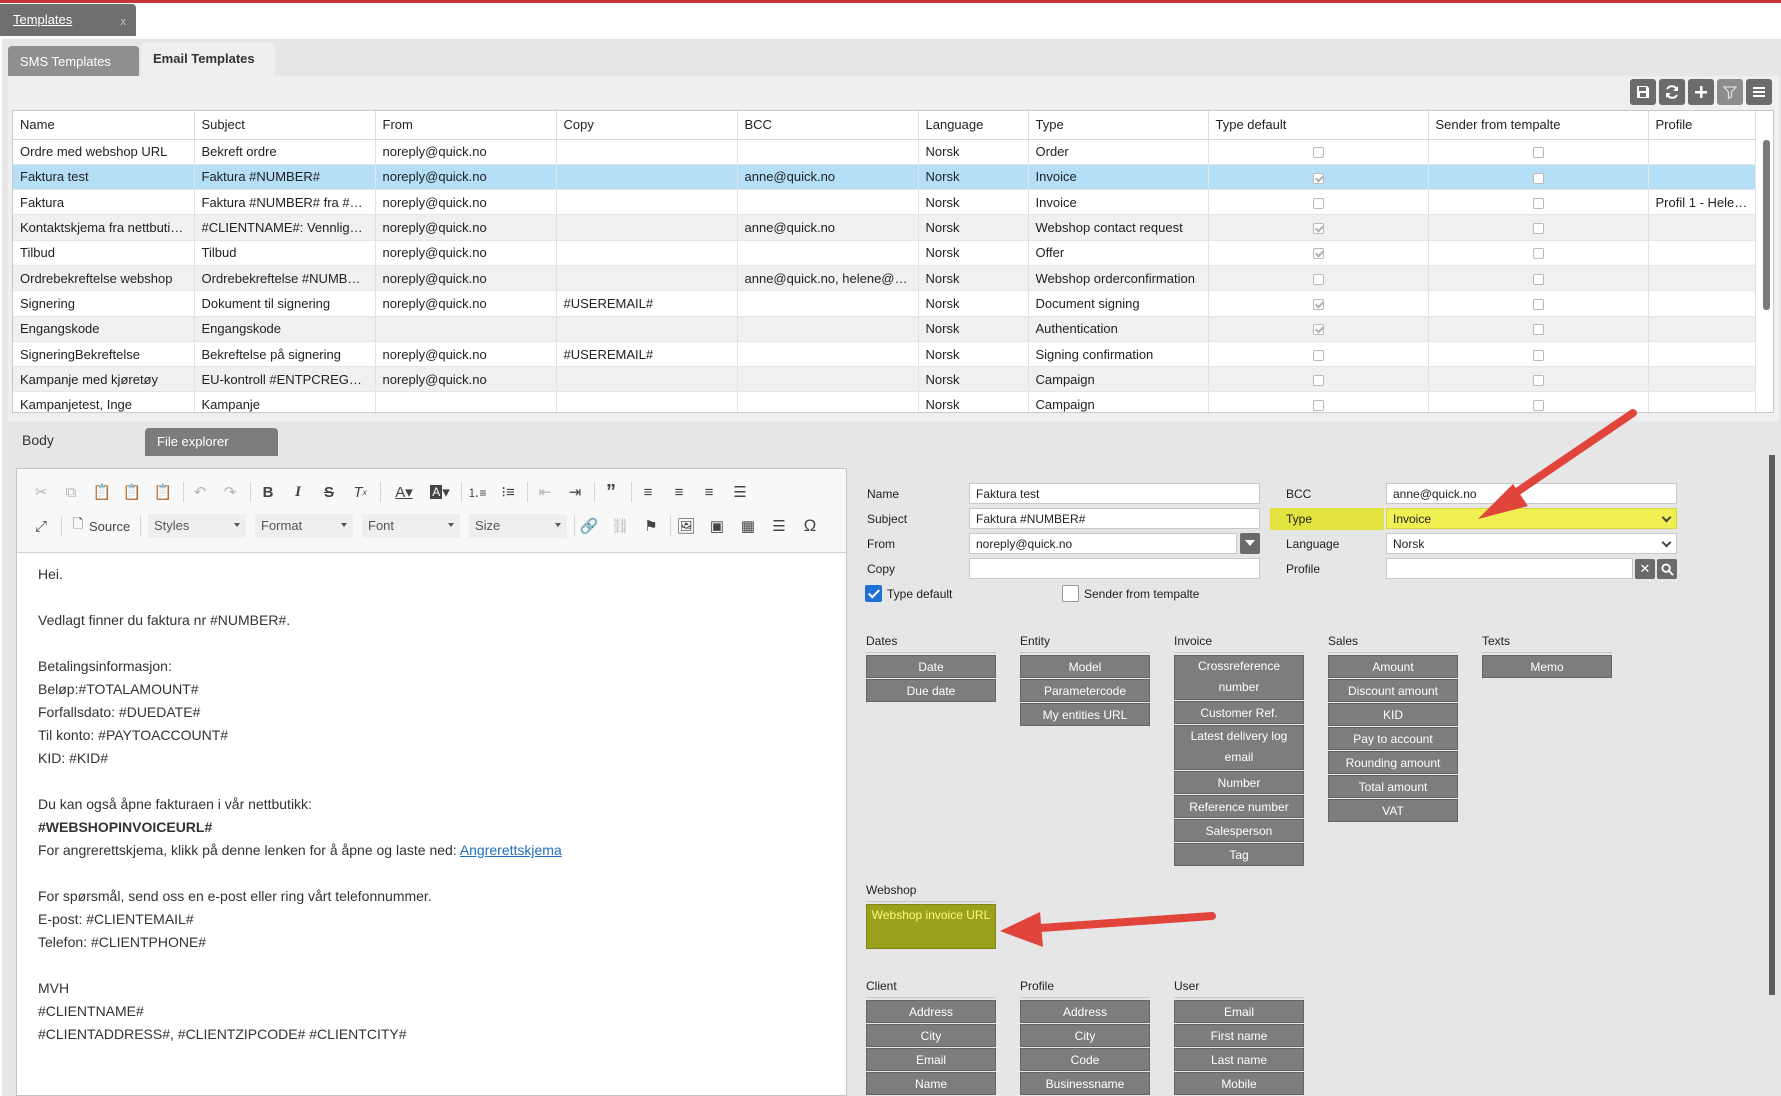 This screenshot has width=1781, height=1096. What do you see at coordinates (828, 125) in the screenshot?
I see `col-bcc: BCC` at bounding box center [828, 125].